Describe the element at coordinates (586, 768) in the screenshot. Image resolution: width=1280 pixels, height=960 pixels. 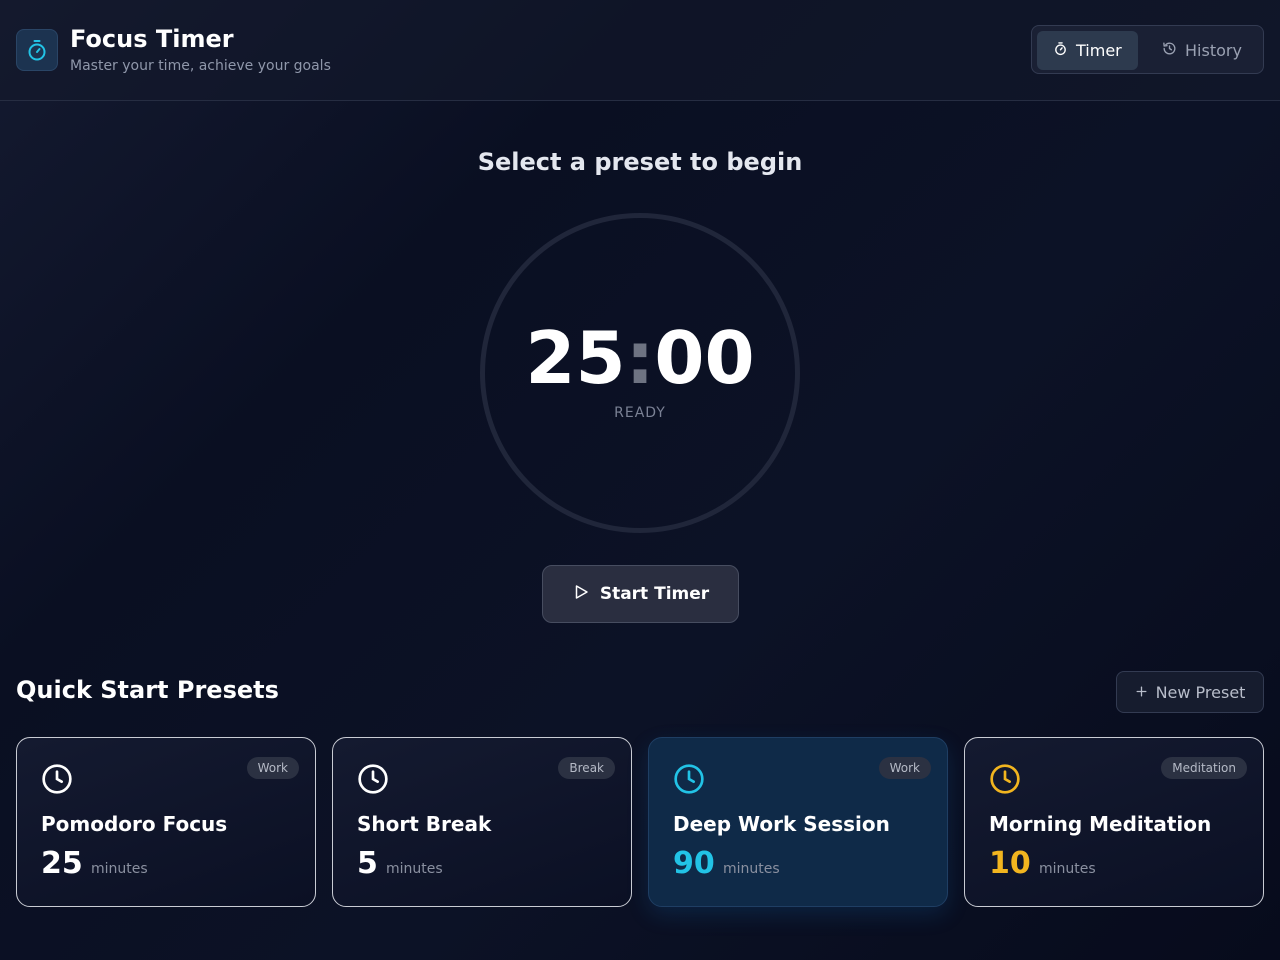
I see `preset-category-badge: Break` at that location.